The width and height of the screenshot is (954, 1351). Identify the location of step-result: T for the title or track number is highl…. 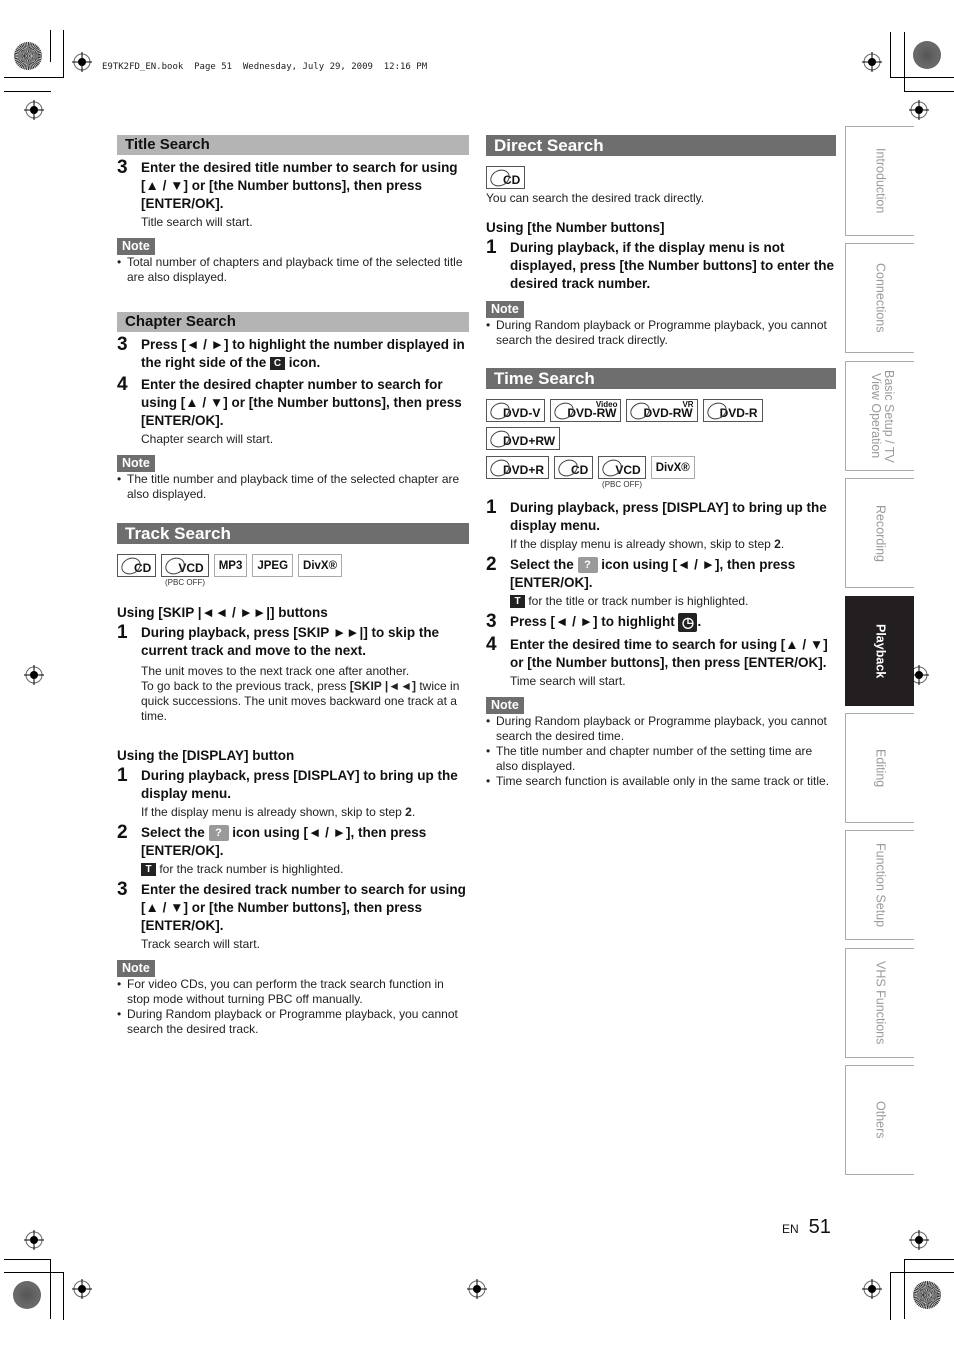
(673, 601).